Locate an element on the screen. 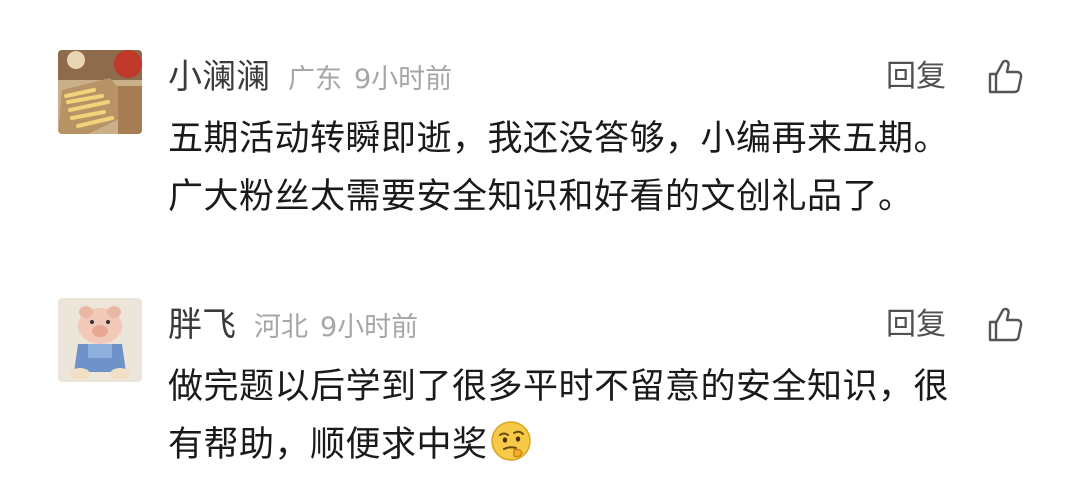 Image resolution: width=1080 pixels, height=504 pixels. username: 胖飞 is located at coordinates (202, 325).